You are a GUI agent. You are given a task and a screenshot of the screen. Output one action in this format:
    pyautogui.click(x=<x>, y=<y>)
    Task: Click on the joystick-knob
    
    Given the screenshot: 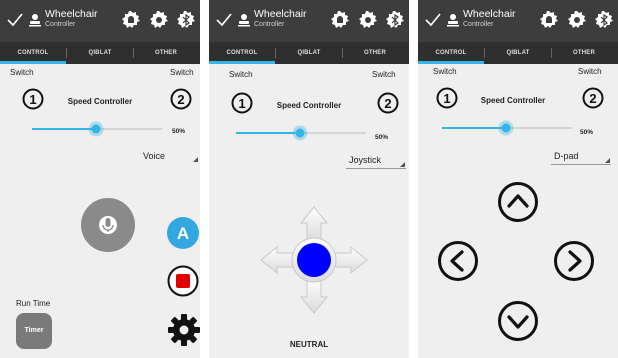 What is the action you would take?
    pyautogui.click(x=314, y=260)
    